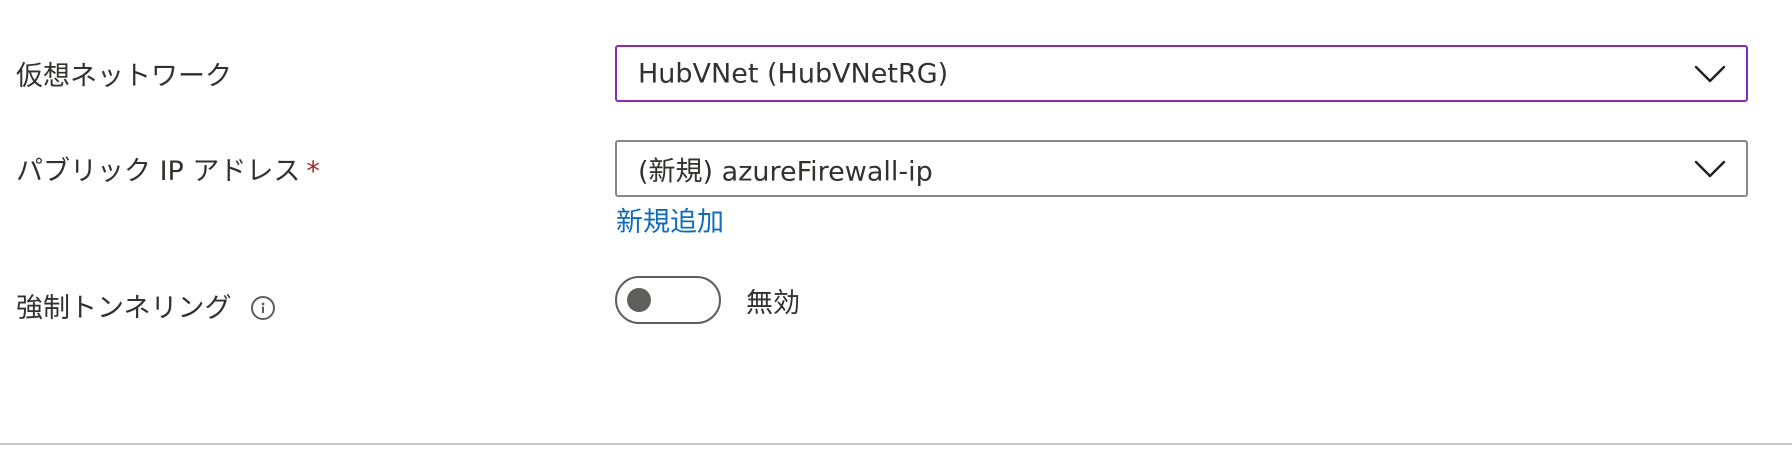 The height and width of the screenshot is (451, 1792). What do you see at coordinates (668, 300) in the screenshot?
I see `forced-tunneling-toggle` at bounding box center [668, 300].